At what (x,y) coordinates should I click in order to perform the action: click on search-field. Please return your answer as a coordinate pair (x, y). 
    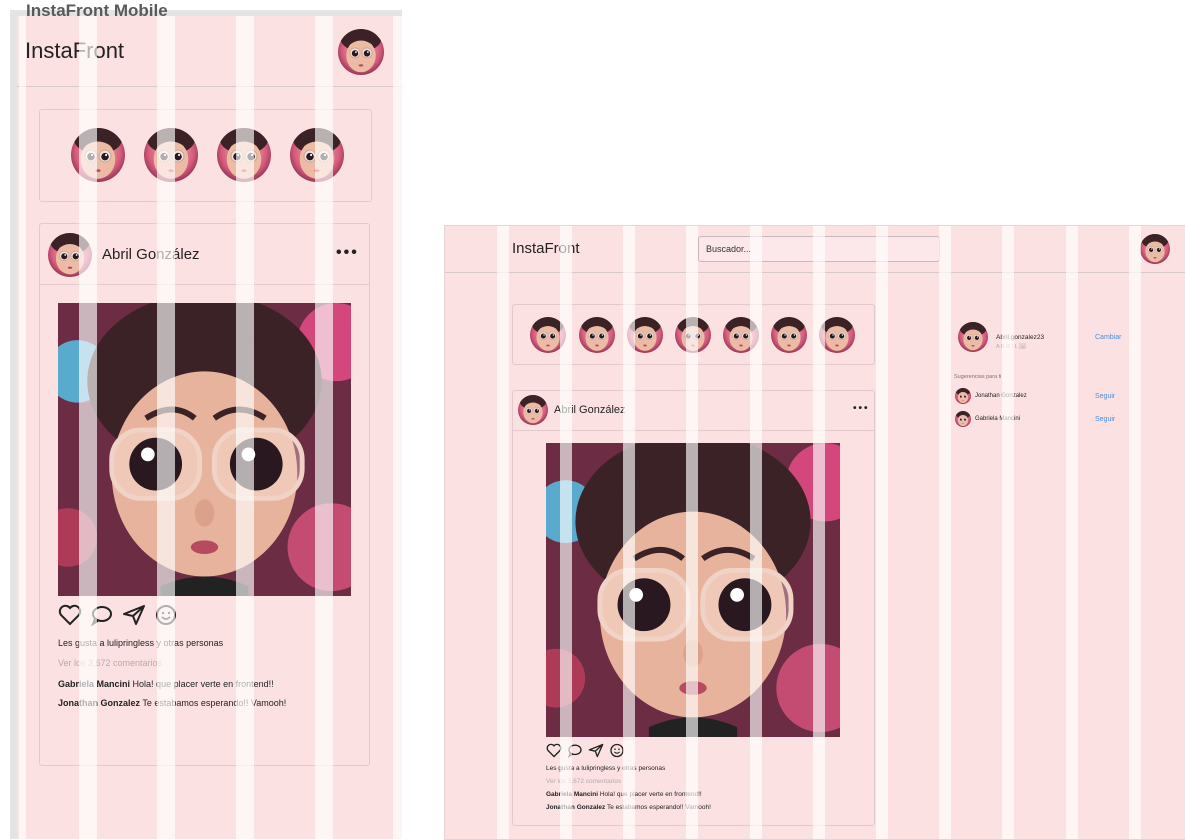
    Looking at the image, I should click on (819, 249).